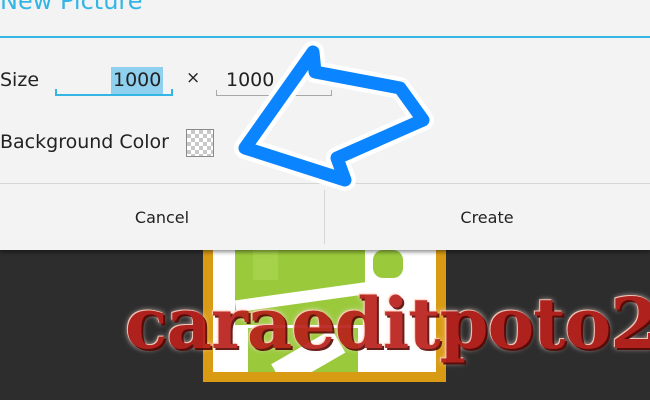 The width and height of the screenshot is (650, 400). What do you see at coordinates (71, 7) in the screenshot?
I see `dialog-title: New Picture` at bounding box center [71, 7].